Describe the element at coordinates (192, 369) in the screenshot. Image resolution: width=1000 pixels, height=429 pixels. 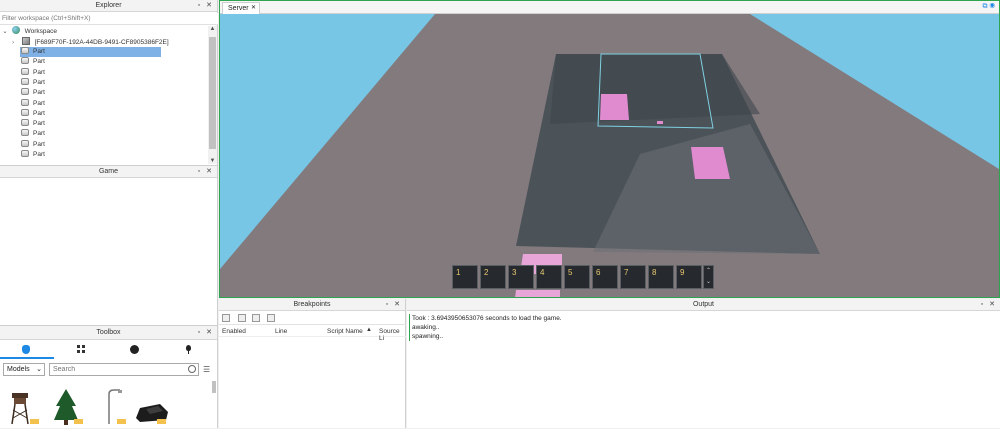
I see `search-icon` at that location.